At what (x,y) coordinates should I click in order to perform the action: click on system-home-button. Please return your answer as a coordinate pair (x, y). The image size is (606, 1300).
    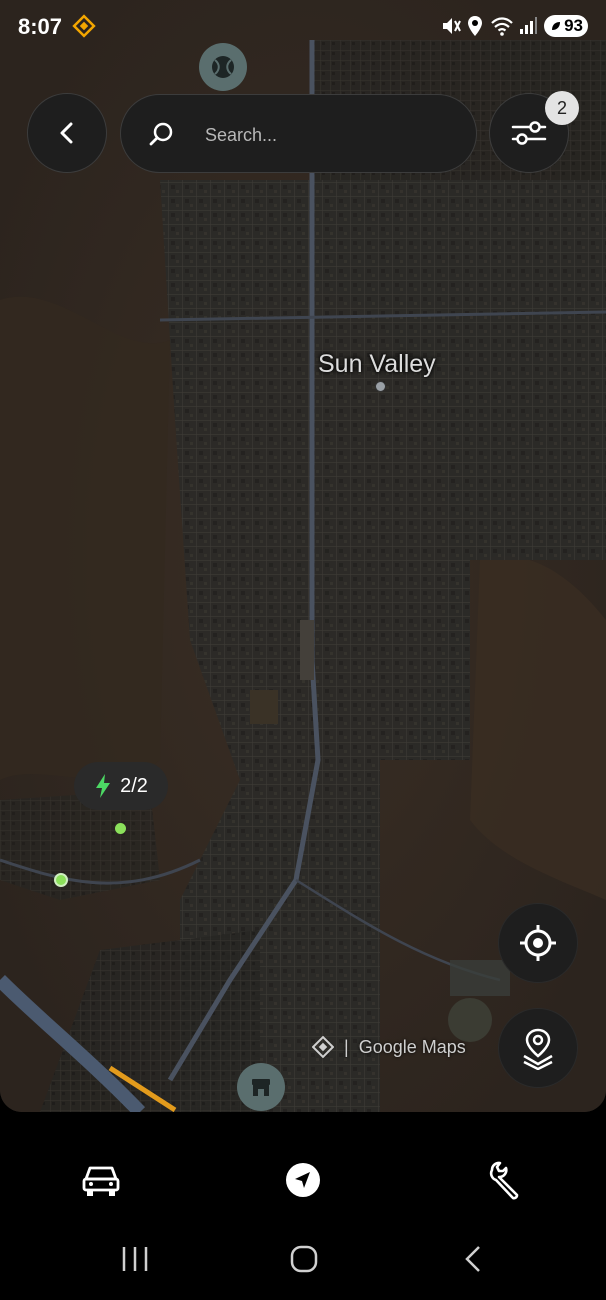
    Looking at the image, I should click on (304, 1259).